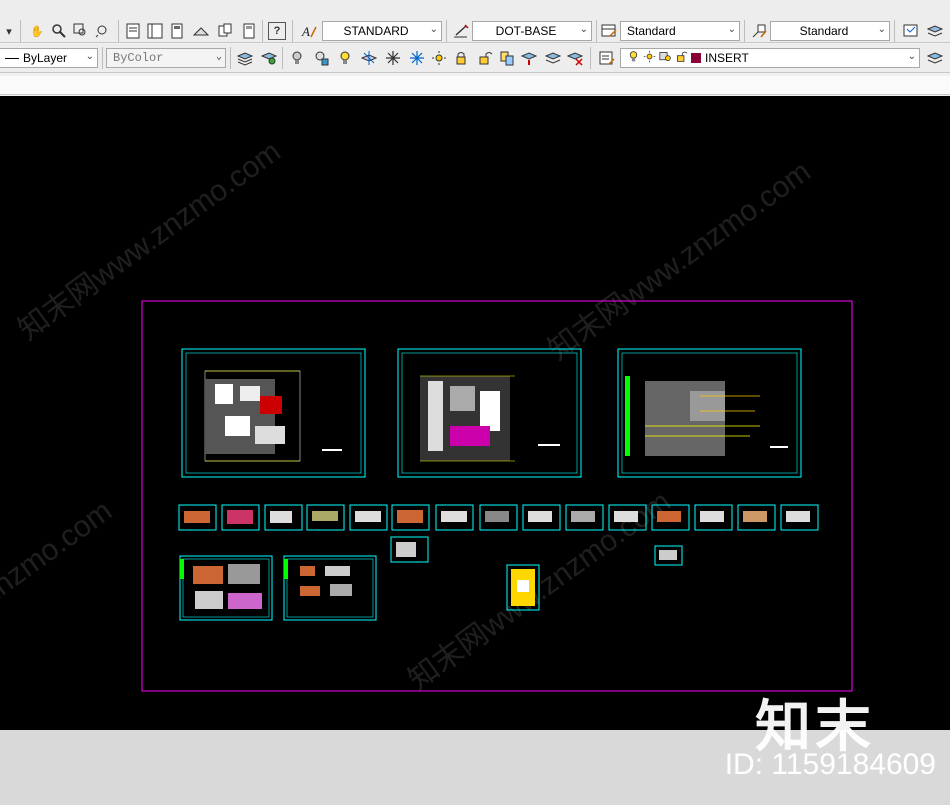 This screenshot has height=805, width=950. Describe the element at coordinates (225, 31) in the screenshot. I see `markup-manager-icon` at that location.